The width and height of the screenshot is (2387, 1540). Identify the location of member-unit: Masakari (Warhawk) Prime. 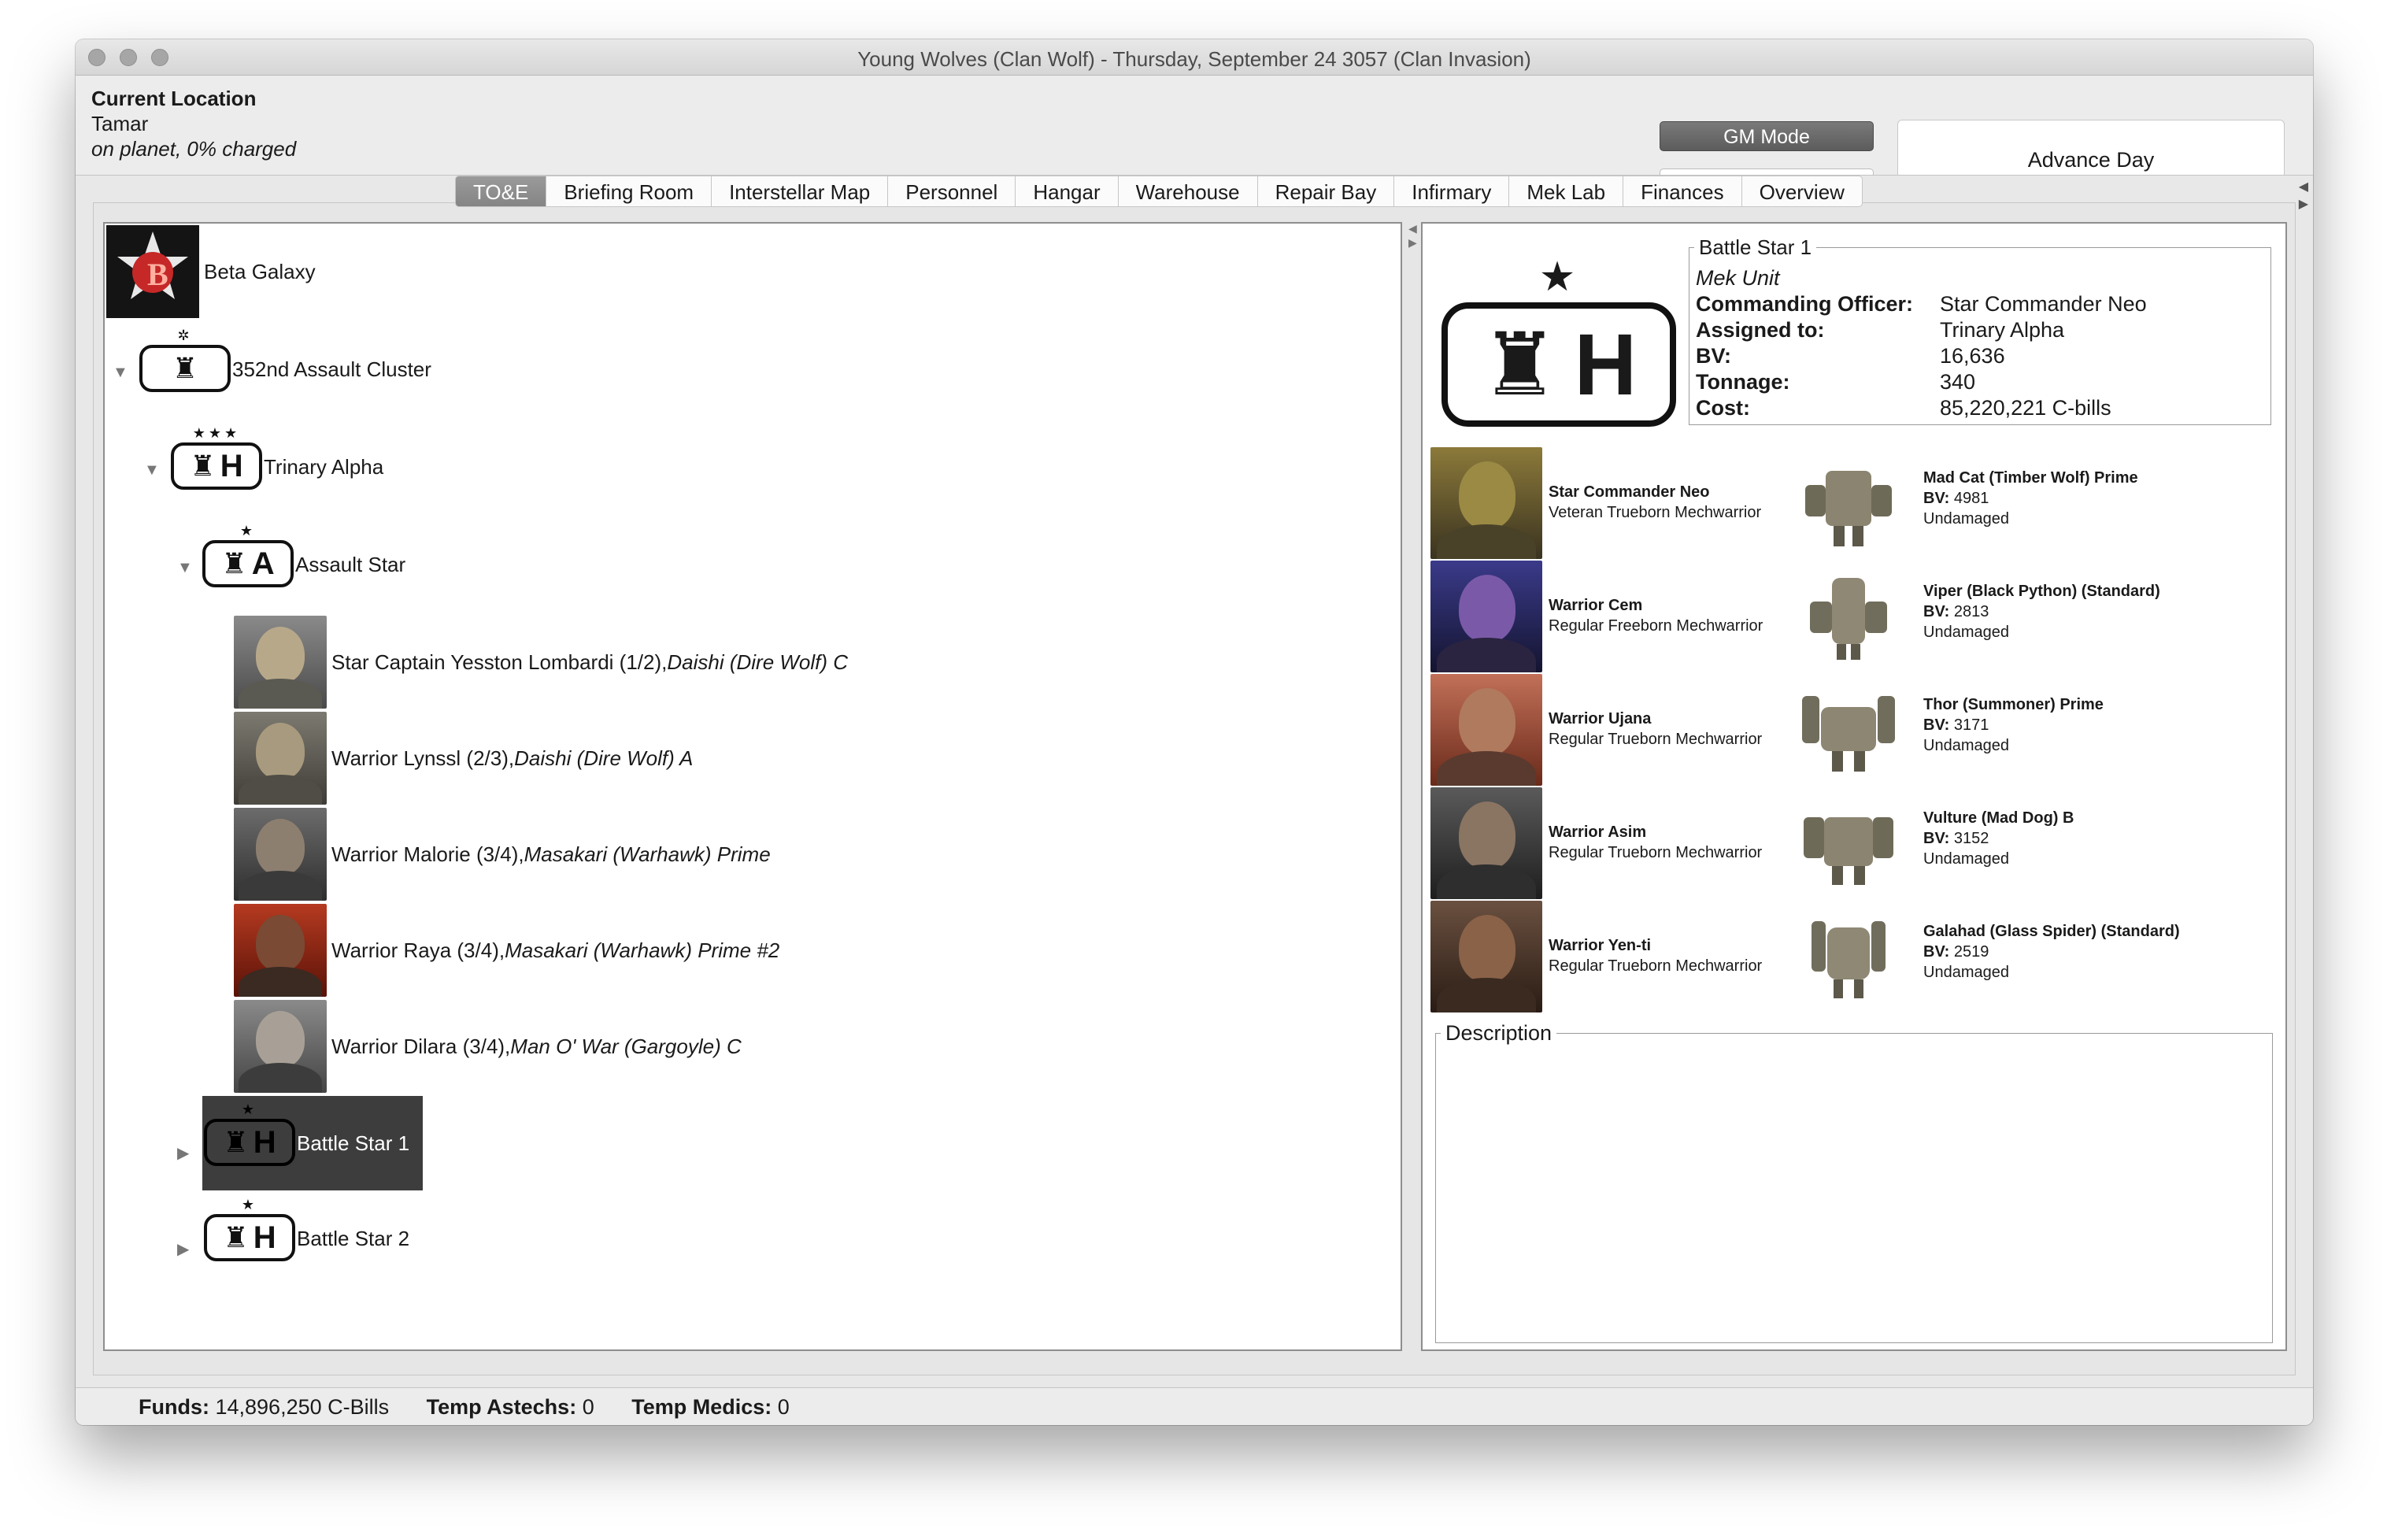
(647, 854).